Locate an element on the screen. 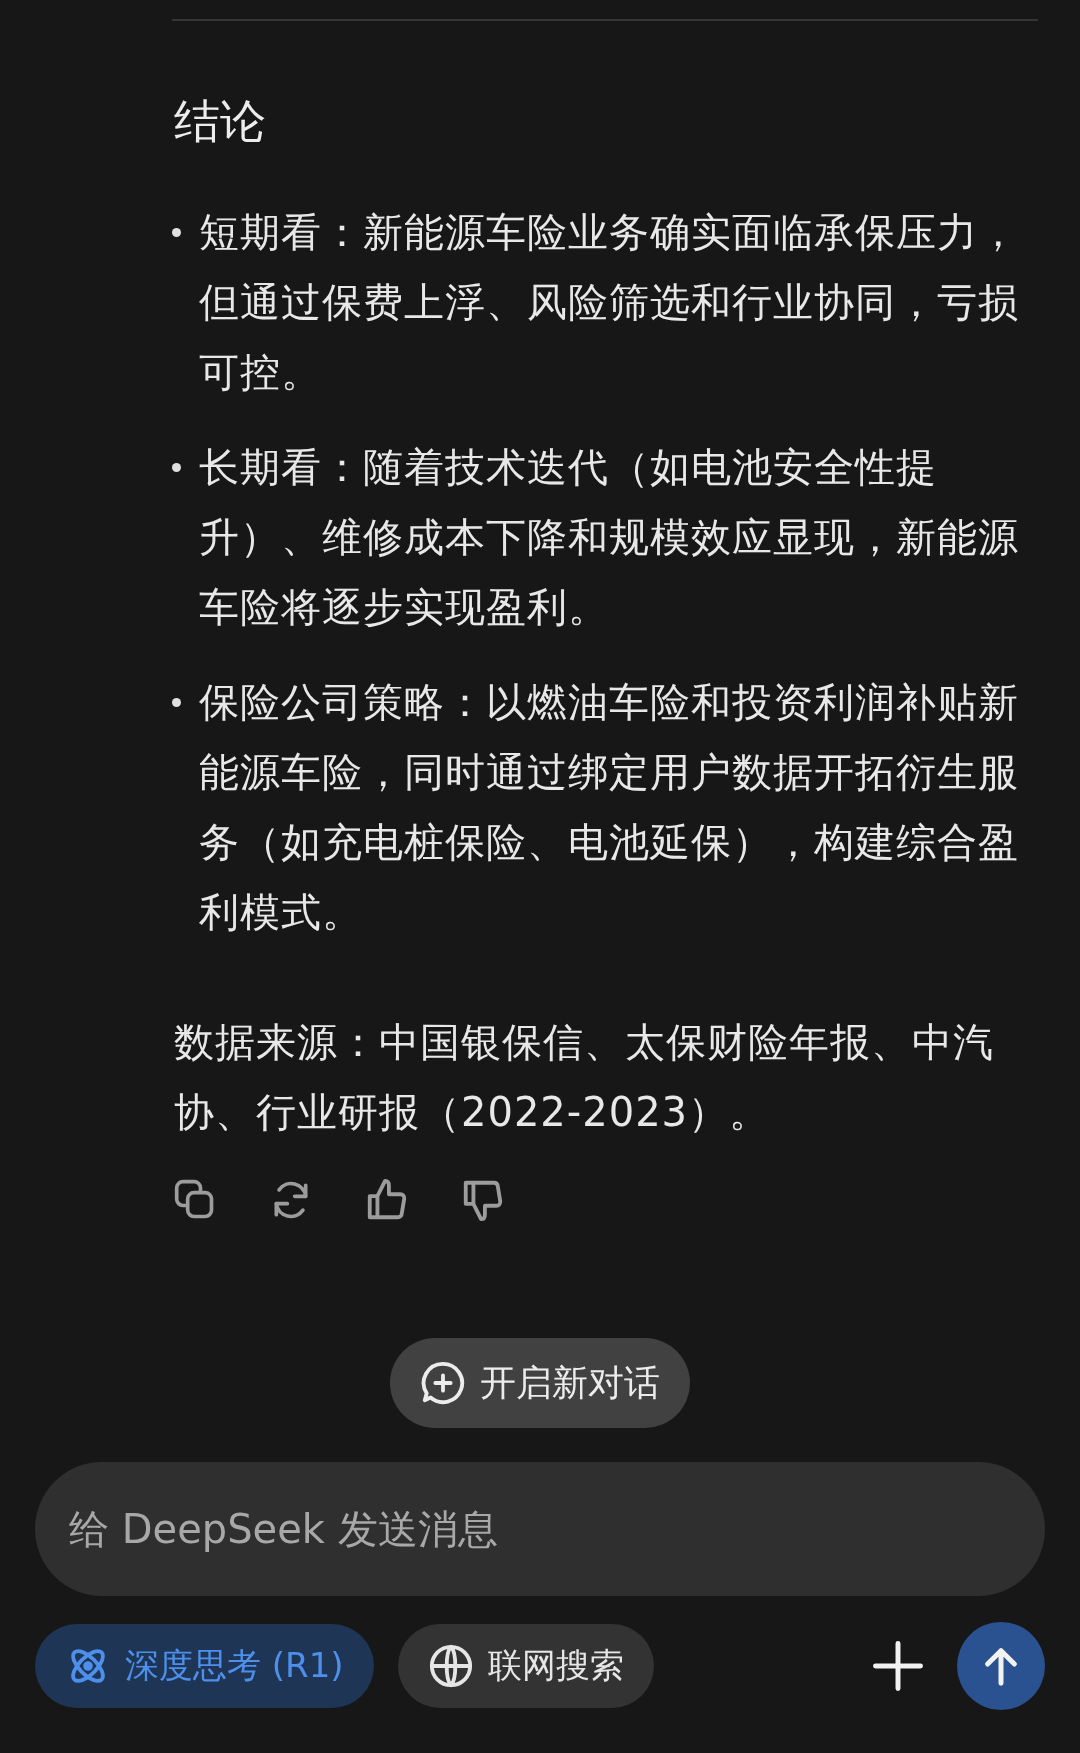 The height and width of the screenshot is (1753, 1080). mode-toggle: 深度思考 (R1) is located at coordinates (204, 1666).